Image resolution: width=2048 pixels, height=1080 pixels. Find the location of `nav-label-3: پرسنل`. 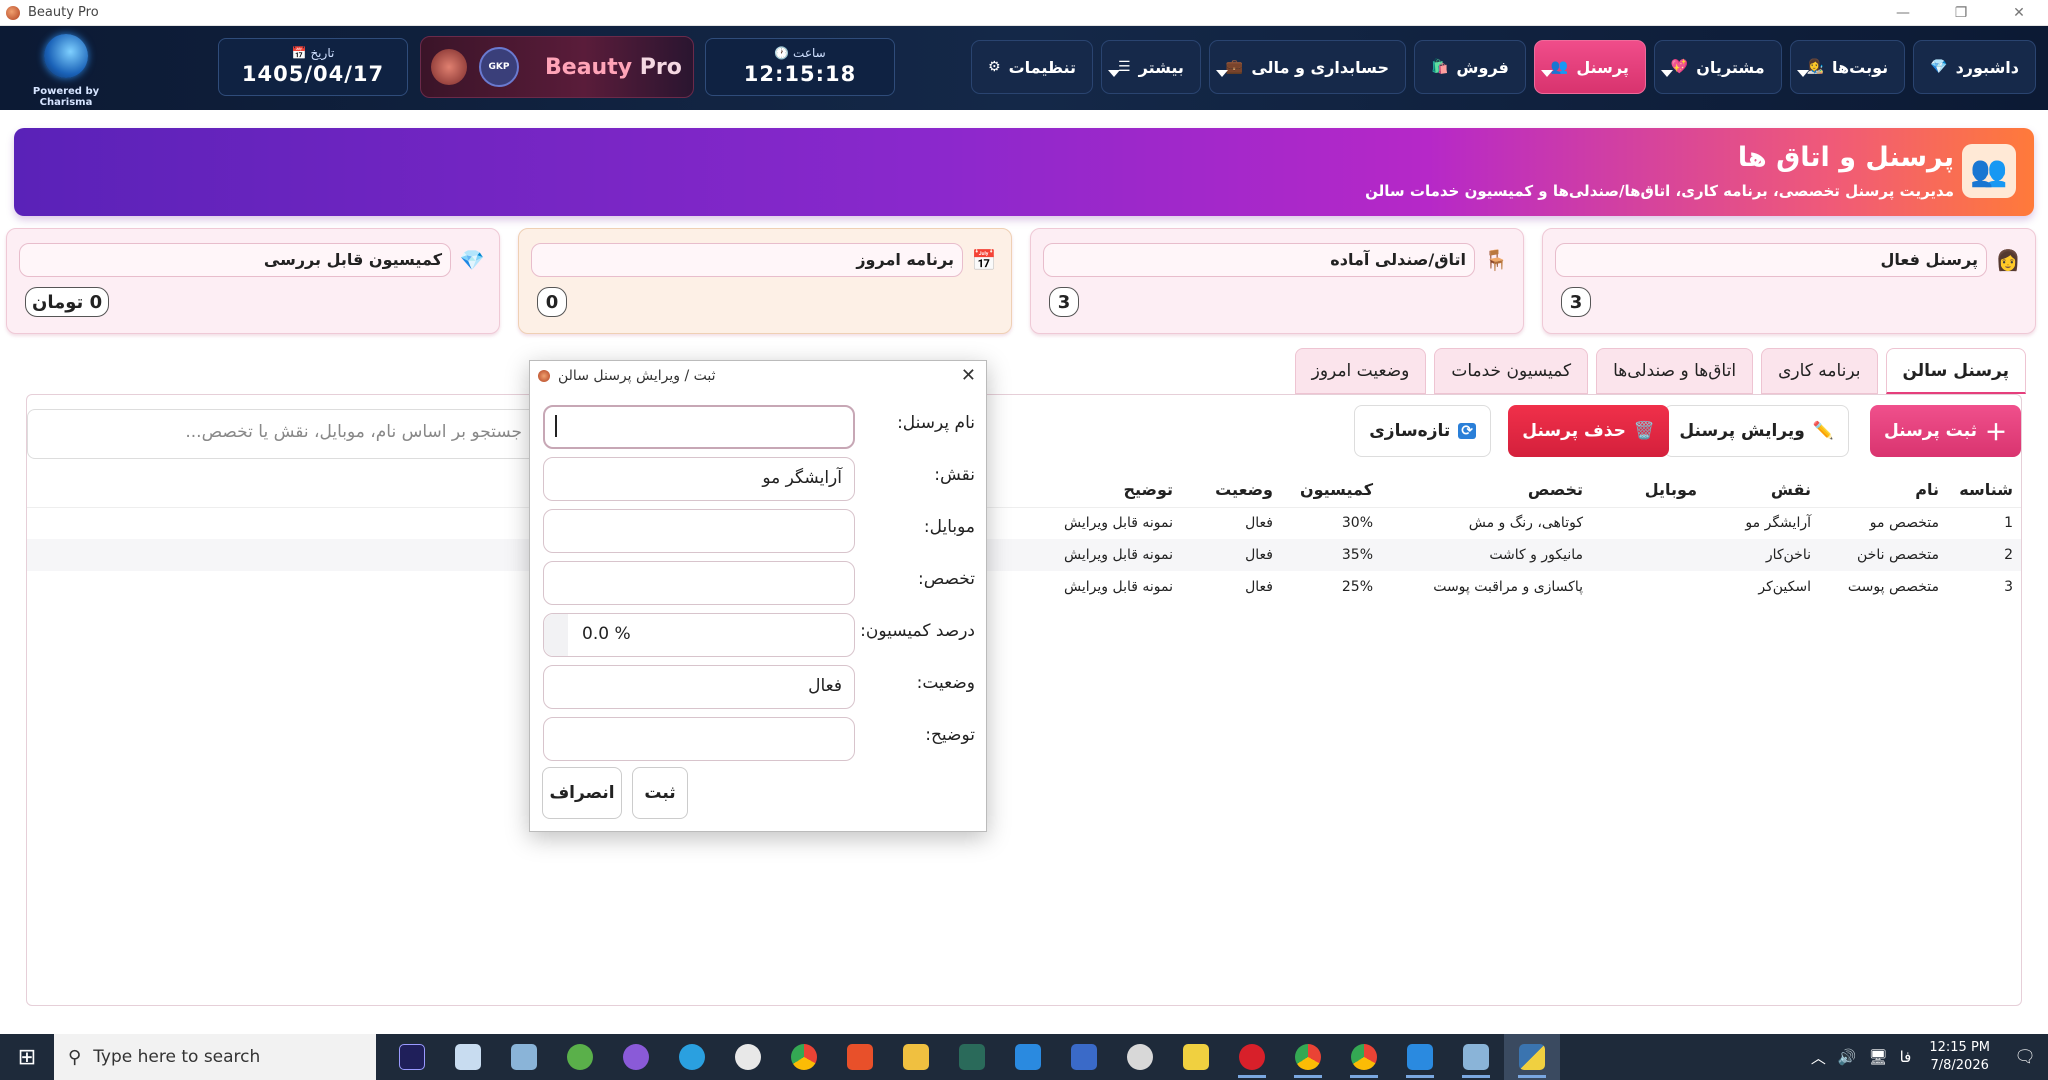

nav-label-3: پرسنل is located at coordinates (1602, 67).